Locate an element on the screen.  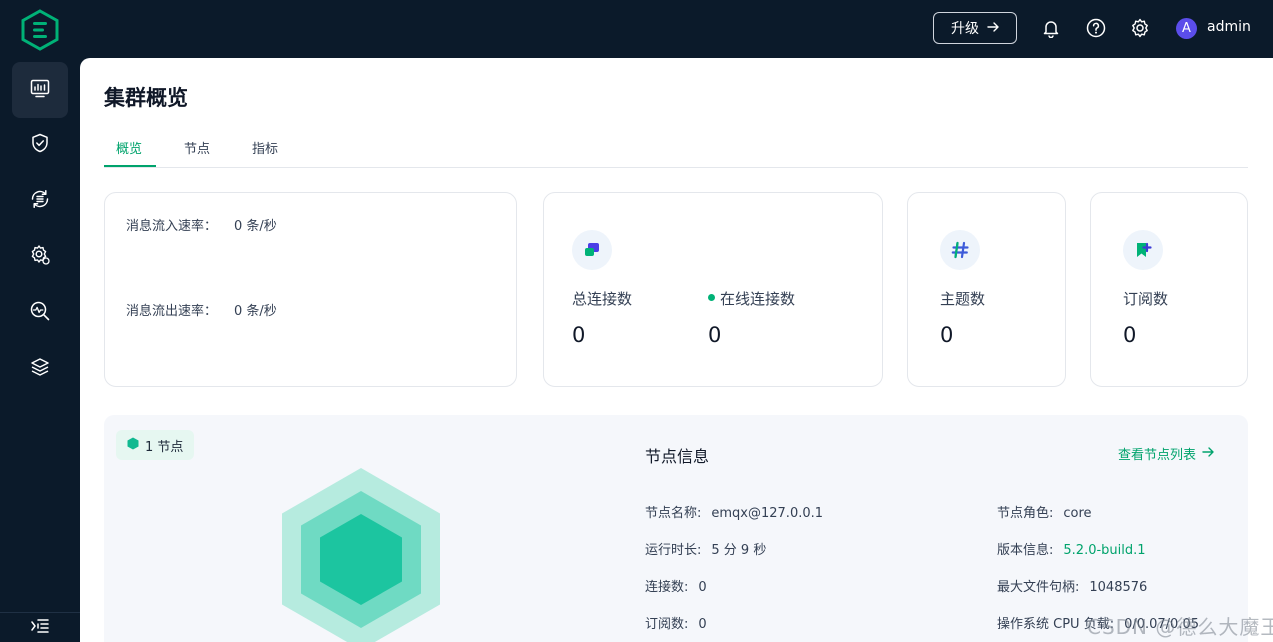
node-connections-row: 连接数: 0 is located at coordinates (676, 585).